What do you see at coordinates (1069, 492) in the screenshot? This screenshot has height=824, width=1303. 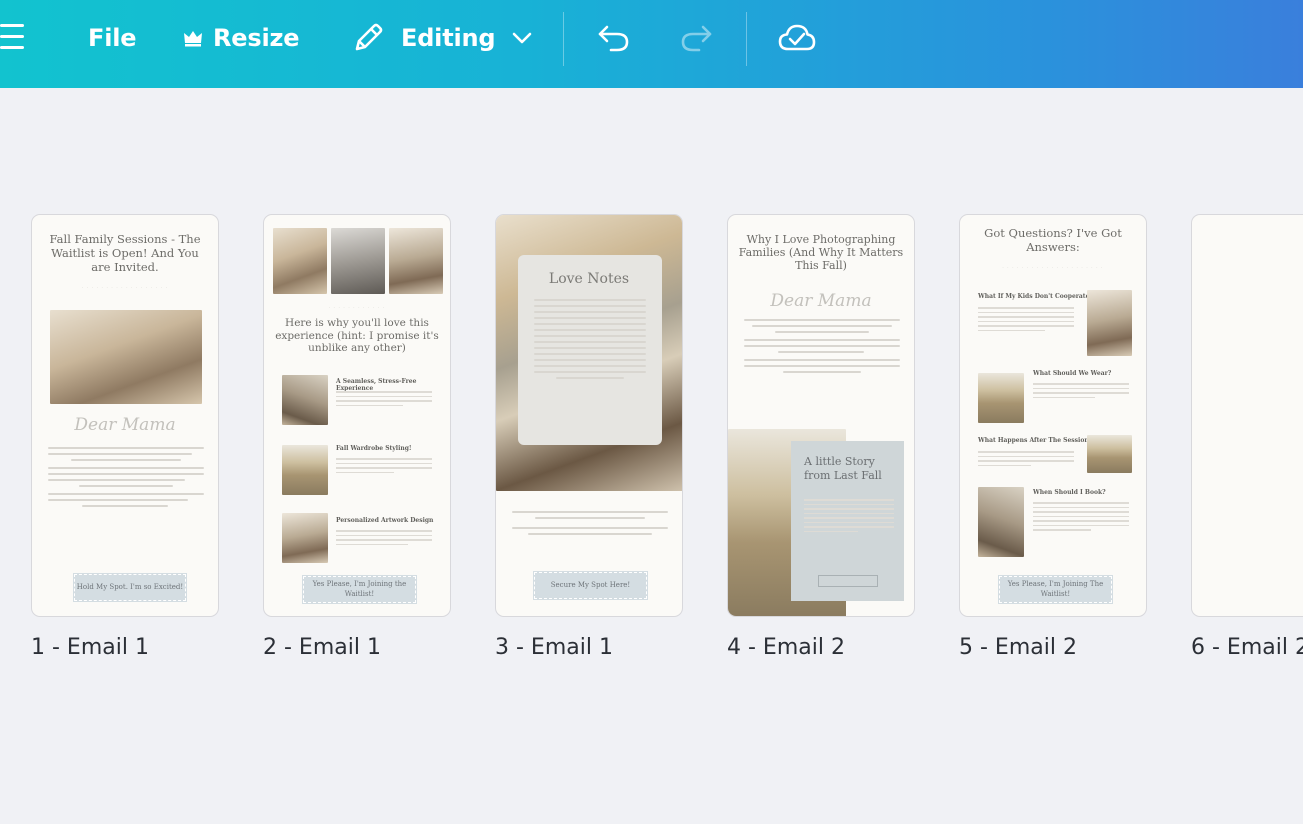 I see `faq-question: When Should I Book?` at bounding box center [1069, 492].